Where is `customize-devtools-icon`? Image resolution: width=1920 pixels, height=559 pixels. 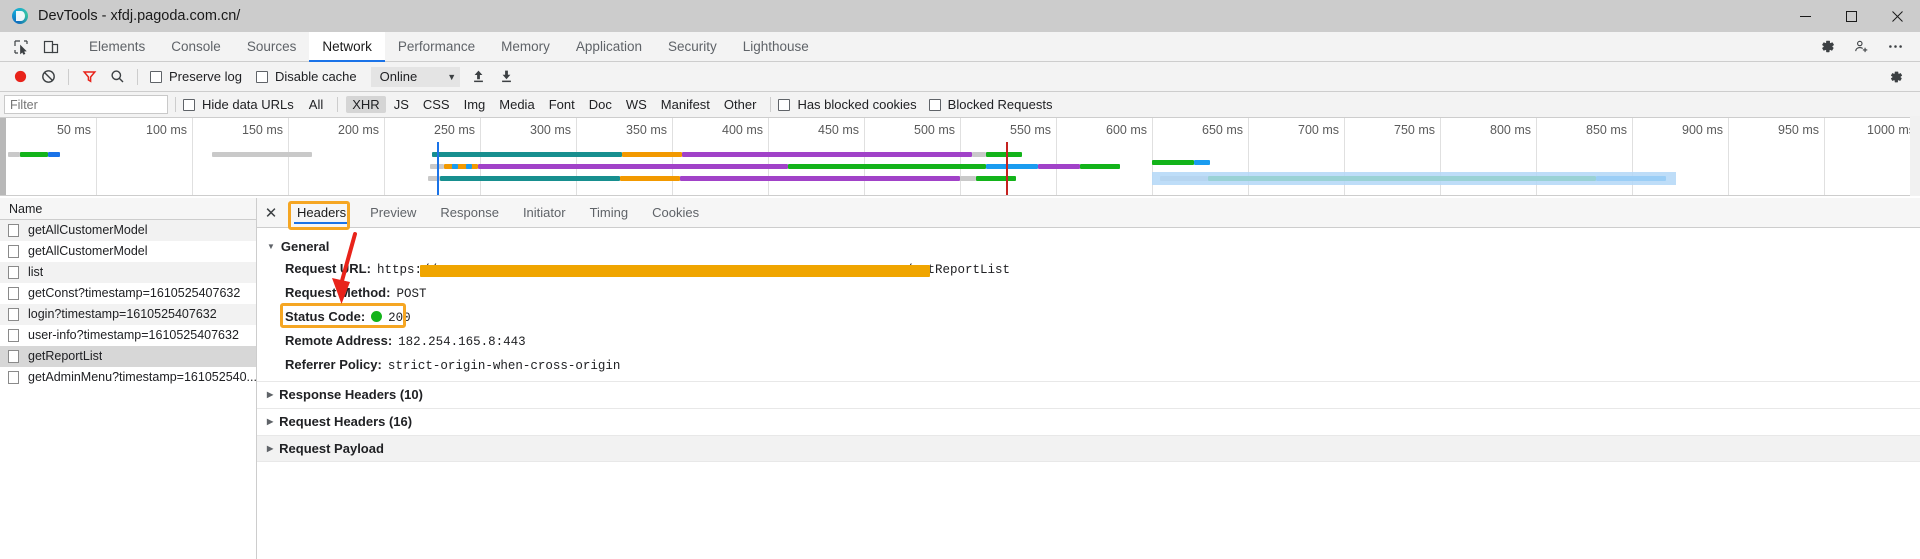
customize-devtools-icon is located at coordinates (1861, 46).